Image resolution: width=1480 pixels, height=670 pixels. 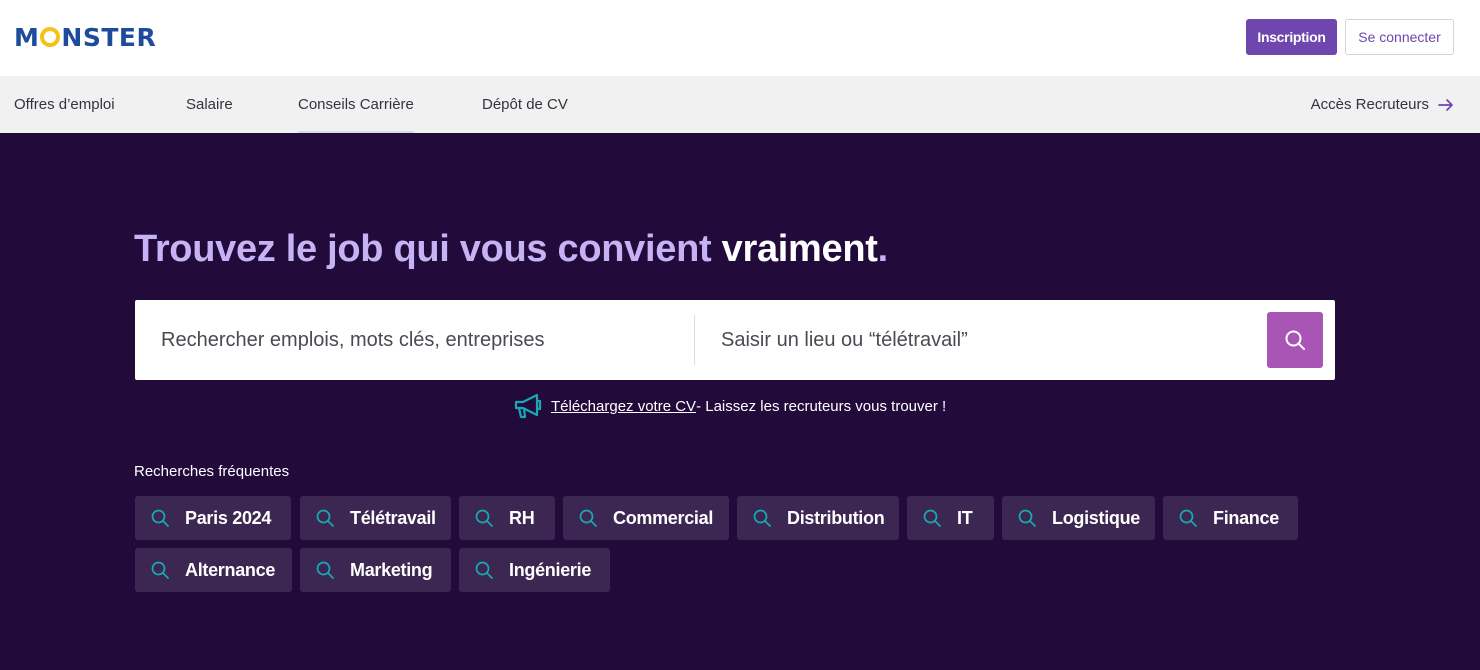 What do you see at coordinates (883, 249) in the screenshot?
I see `hero-title-end: .` at bounding box center [883, 249].